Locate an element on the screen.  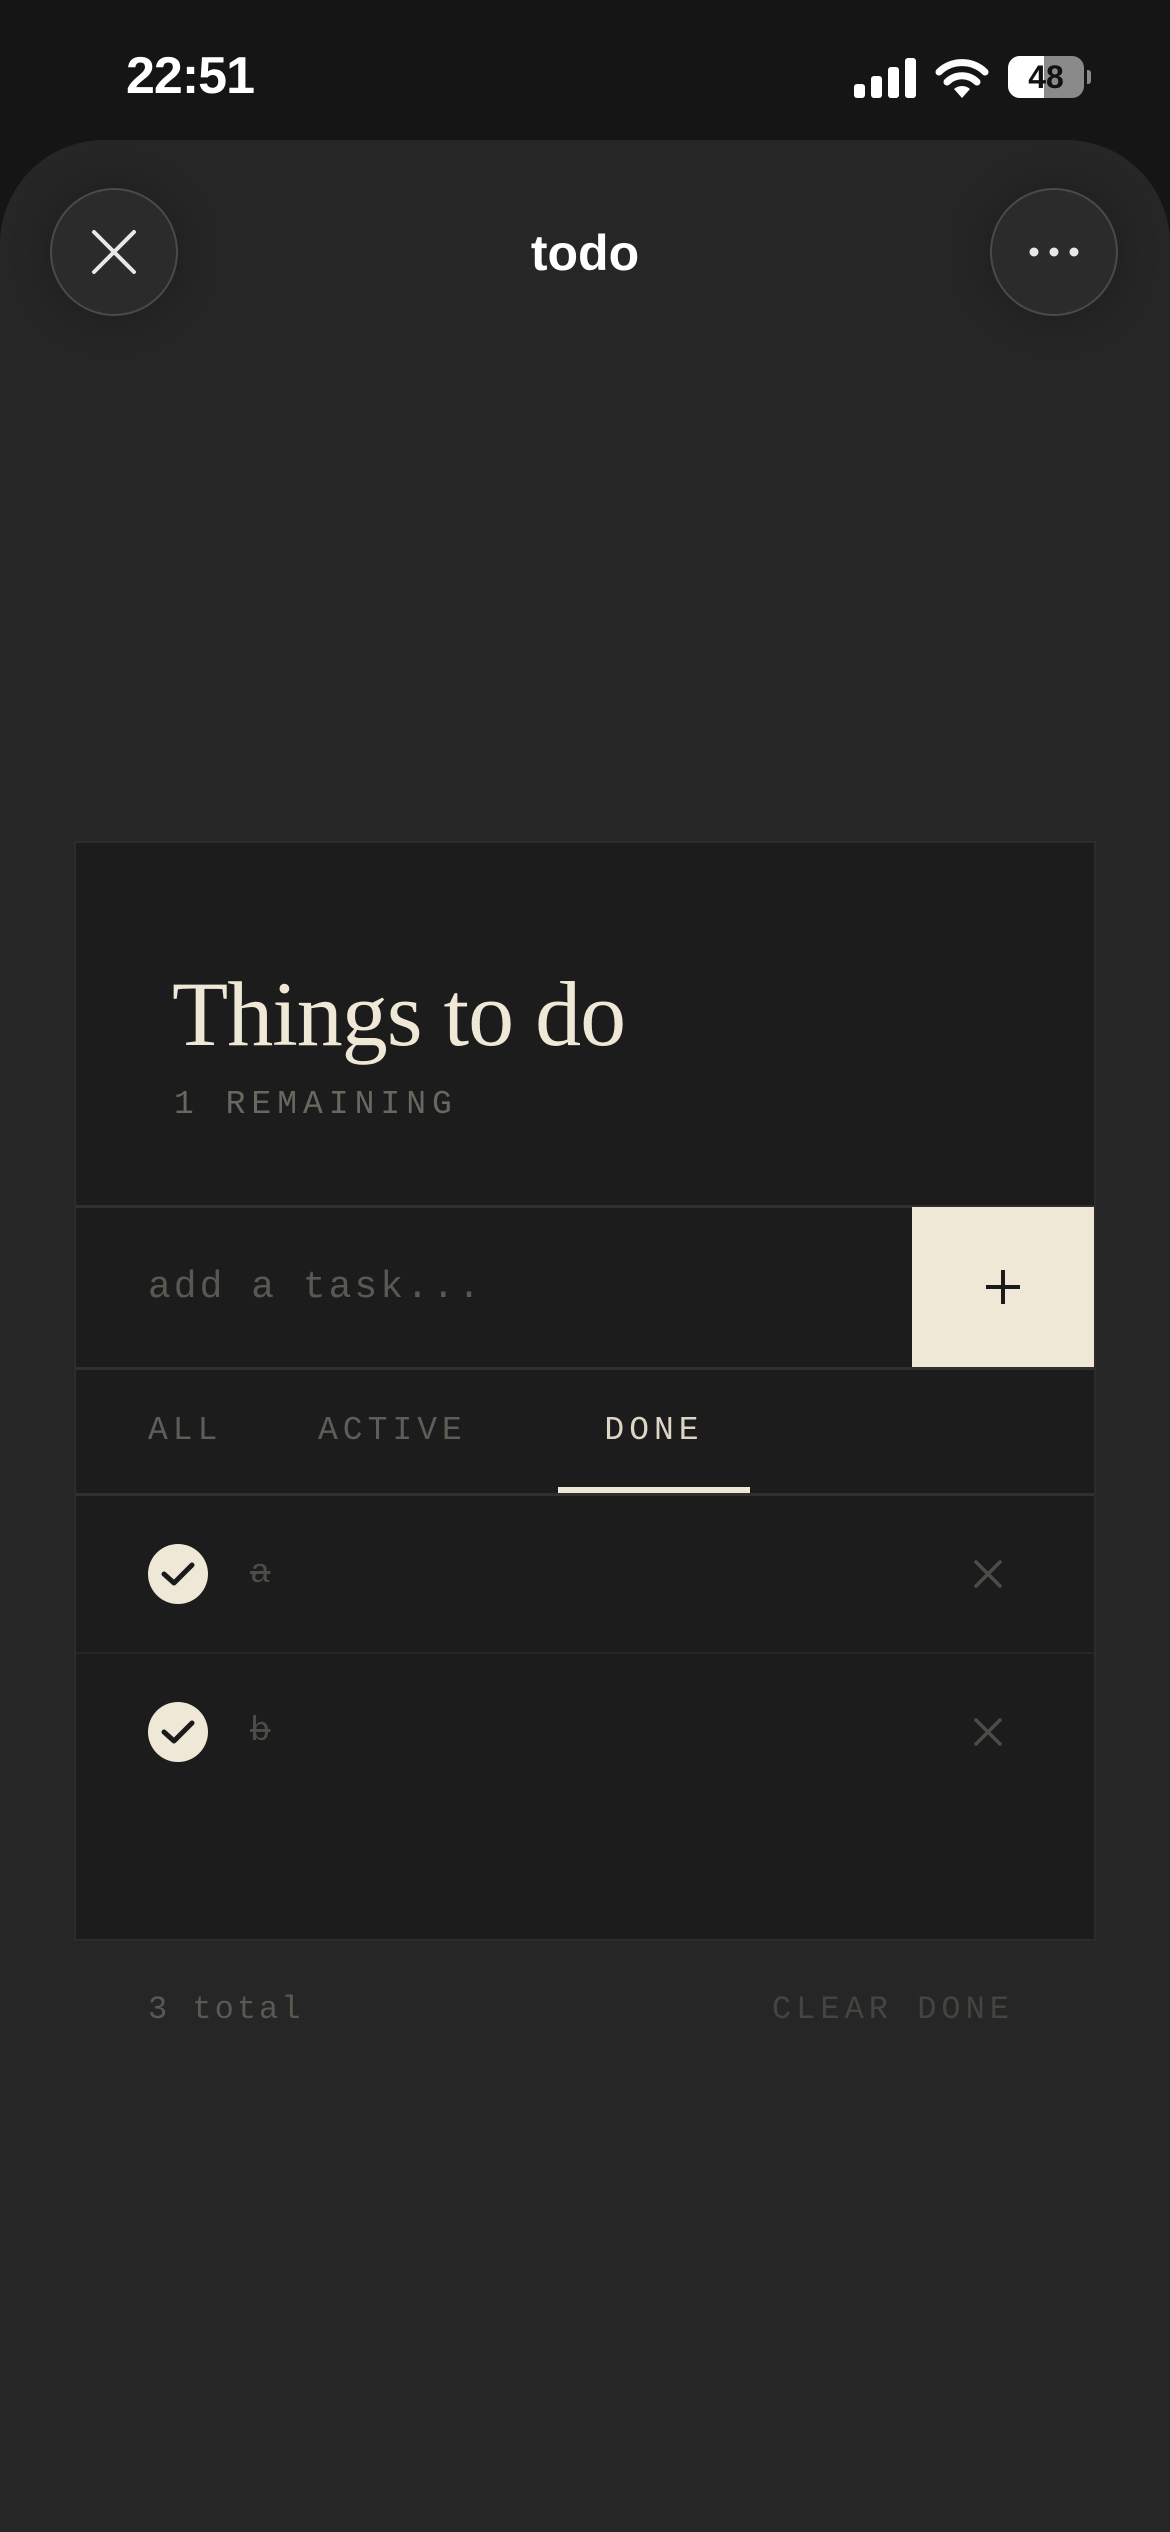
clear-done-button: CLEAR DONE is located at coordinates (893, 2009).